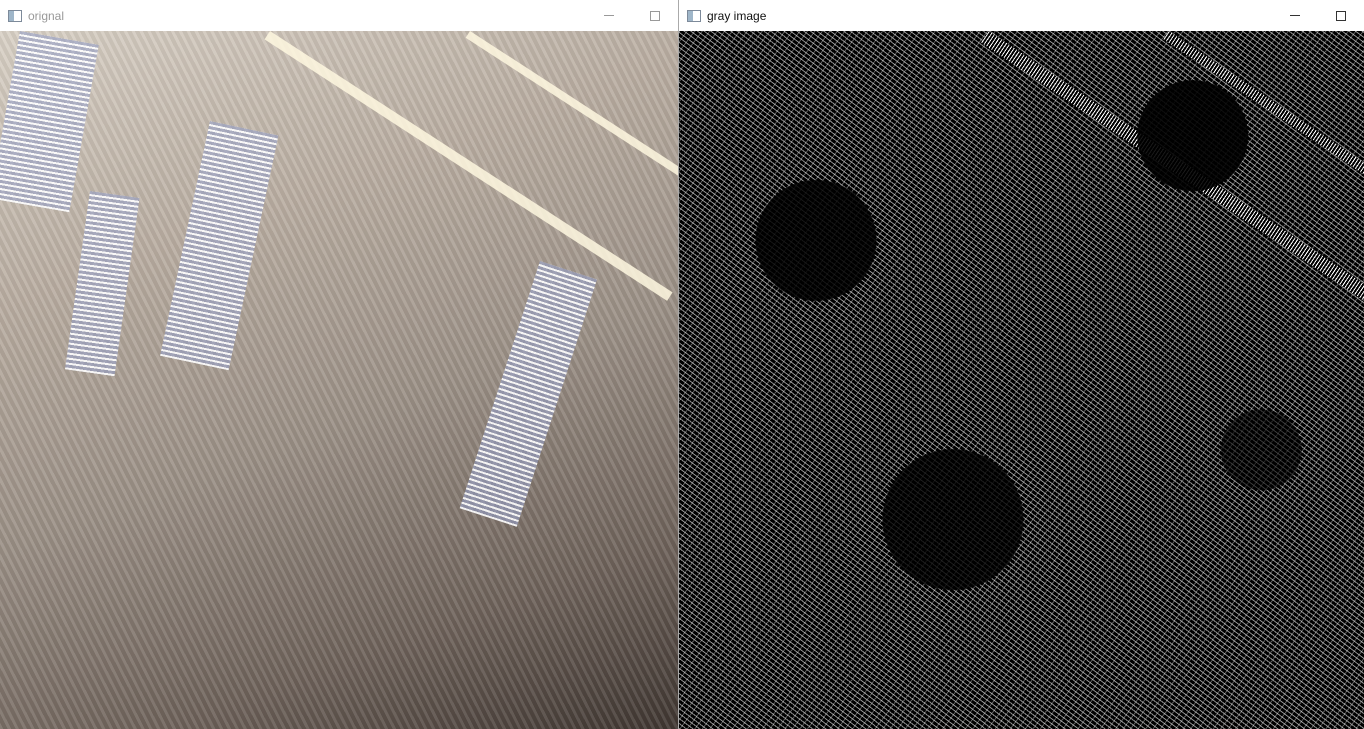 The width and height of the screenshot is (1364, 729). What do you see at coordinates (339, 15) in the screenshot?
I see `original-window-titlebar: orignal` at bounding box center [339, 15].